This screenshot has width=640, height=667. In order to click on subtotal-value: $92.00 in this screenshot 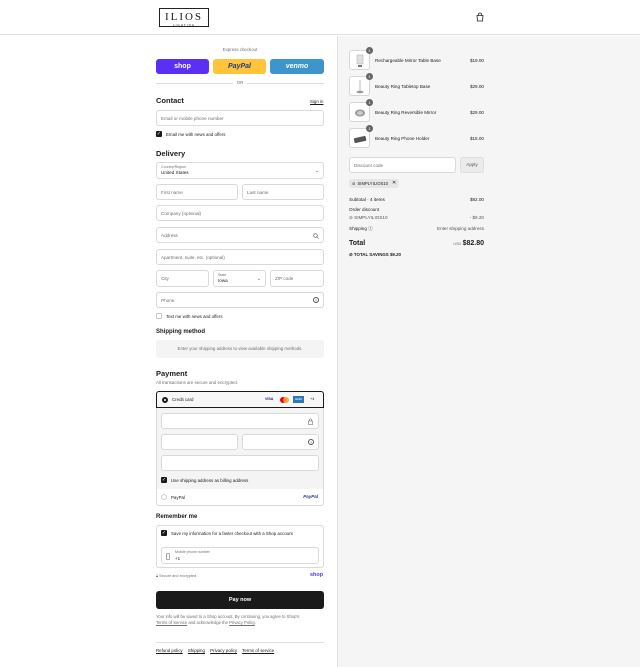, I will do `click(476, 199)`.